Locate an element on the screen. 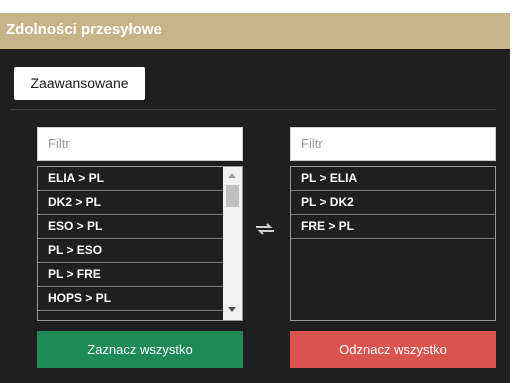  scroll-up-icon is located at coordinates (232, 175).